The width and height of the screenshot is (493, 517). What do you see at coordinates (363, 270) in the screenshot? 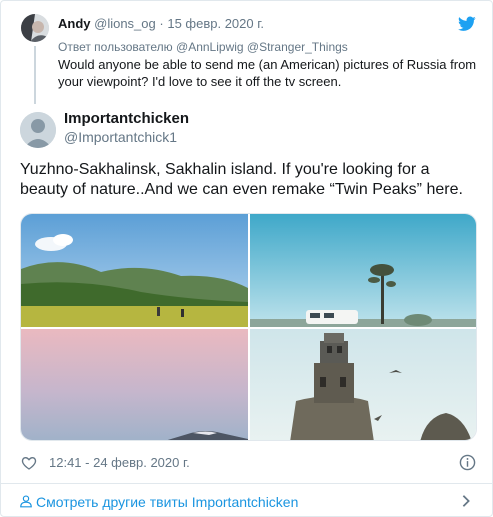
I see `van-tree-sky-photo` at bounding box center [363, 270].